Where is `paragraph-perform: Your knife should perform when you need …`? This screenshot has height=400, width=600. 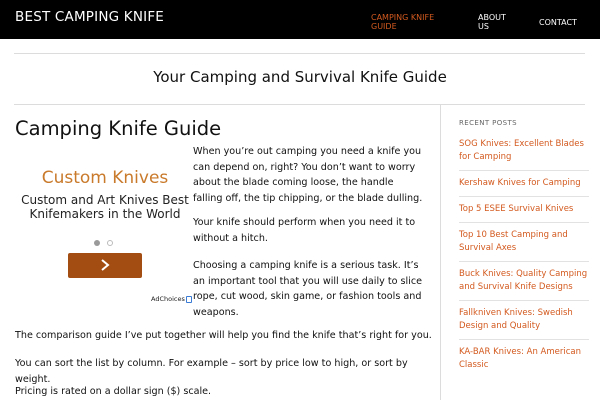
paragraph-perform: Your knife should perform when you need … is located at coordinates (304, 230).